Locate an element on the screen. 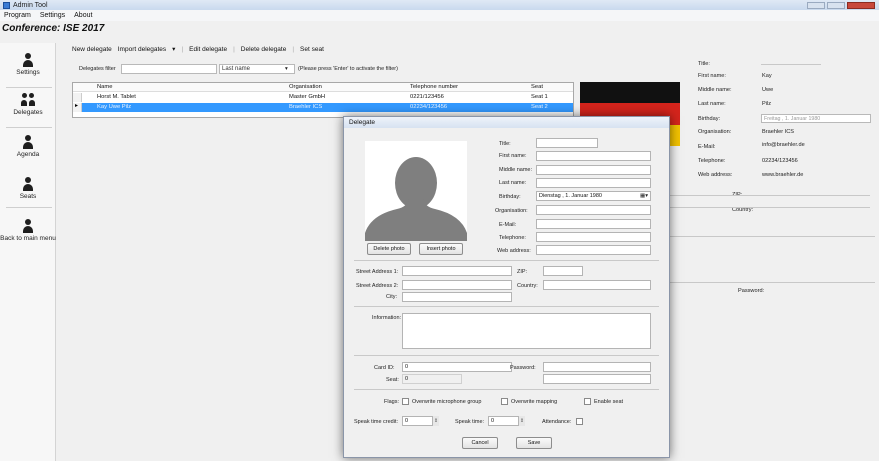 This screenshot has width=879, height=461. detail-first-name: Kay is located at coordinates (767, 76).